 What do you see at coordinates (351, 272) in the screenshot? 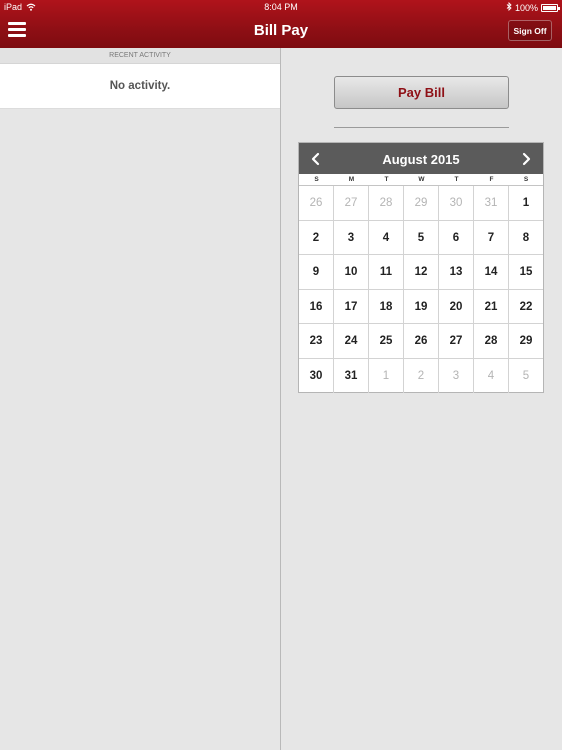
I see `calendar-day: 10` at bounding box center [351, 272].